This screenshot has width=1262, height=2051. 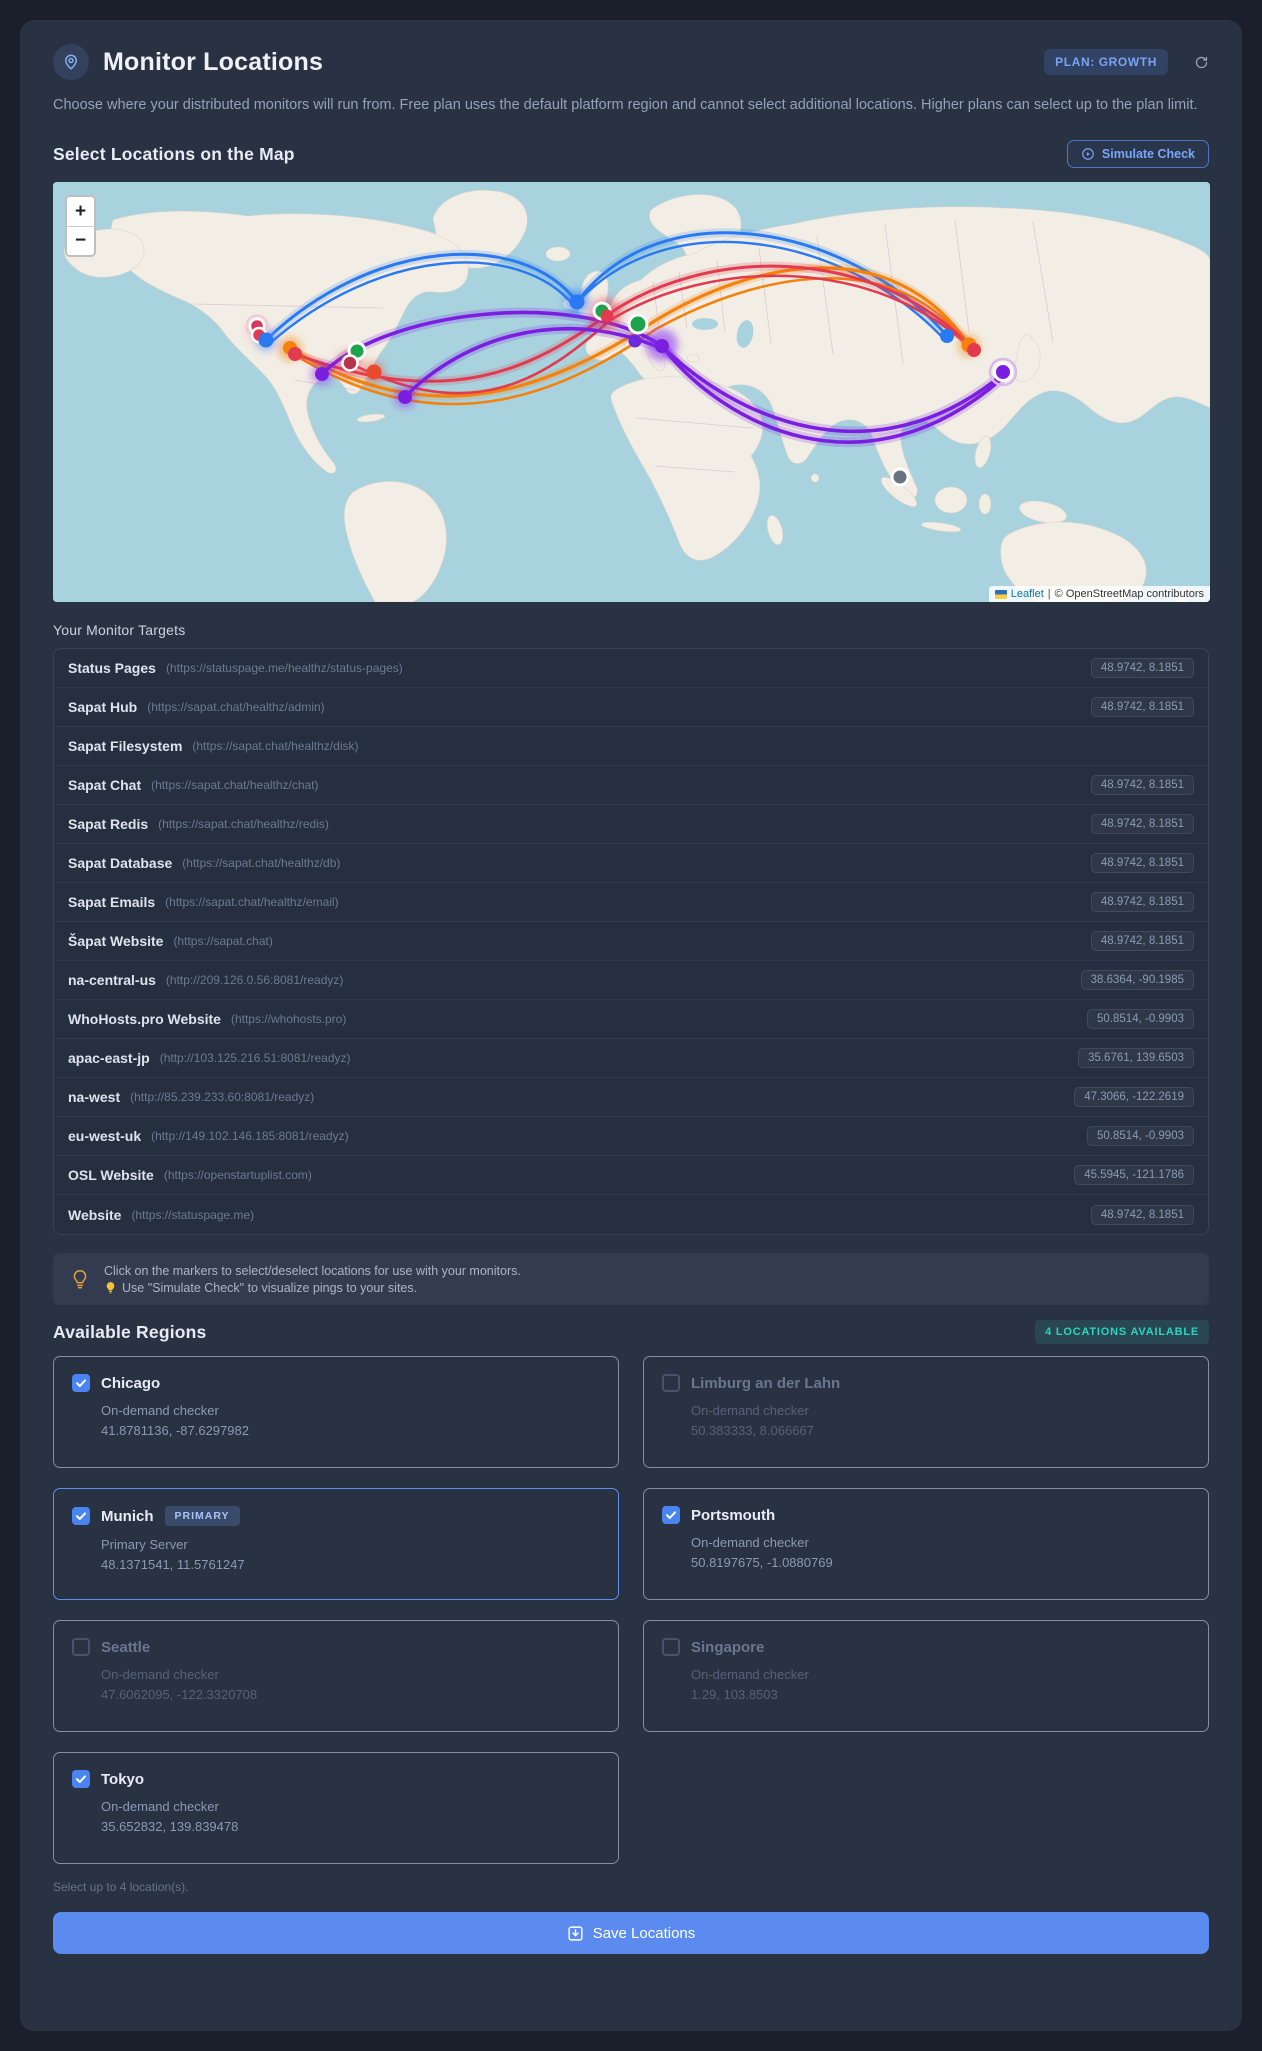 What do you see at coordinates (1027, 594) in the screenshot?
I see `leaflet-link: Leaflet` at bounding box center [1027, 594].